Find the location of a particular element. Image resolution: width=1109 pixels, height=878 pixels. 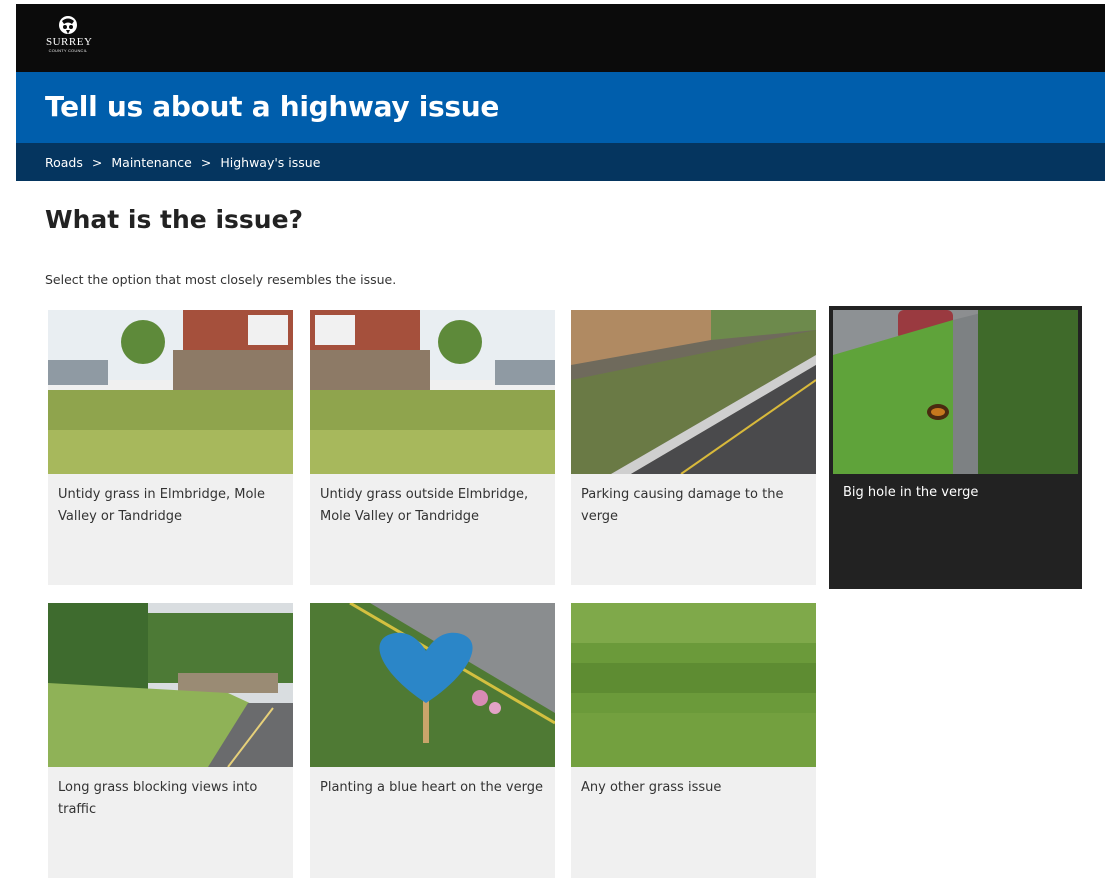

surrey-crest-icon is located at coordinates (68, 25).